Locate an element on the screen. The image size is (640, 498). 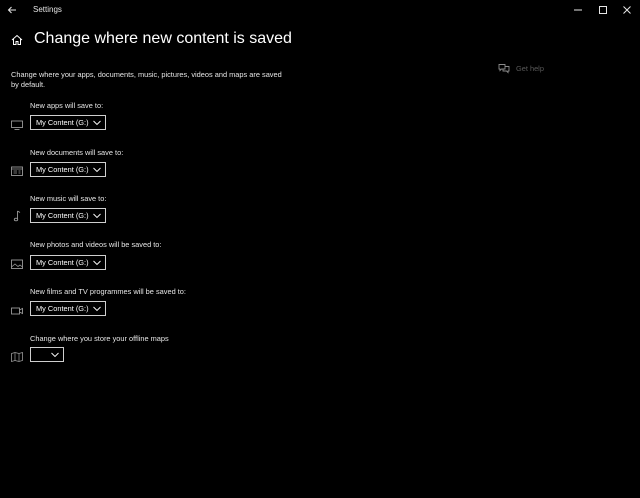
maps-save-label: Change where you store your offline maps is located at coordinates (99, 338).